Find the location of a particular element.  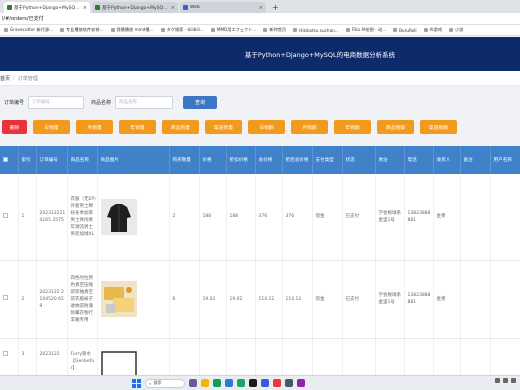

product-name-cell: 衣服（无EP）外套男士棉袄冬季加厚男士休闲青年潮流男士男装加绒XL is located at coordinates (82, 217).